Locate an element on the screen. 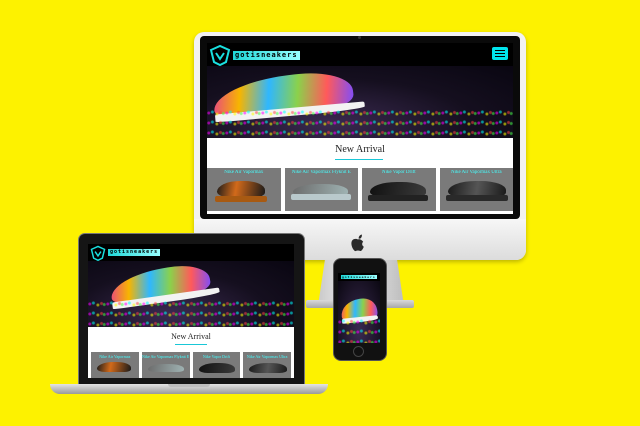 This screenshot has width=640, height=426. laptop-notch is located at coordinates (189, 385).